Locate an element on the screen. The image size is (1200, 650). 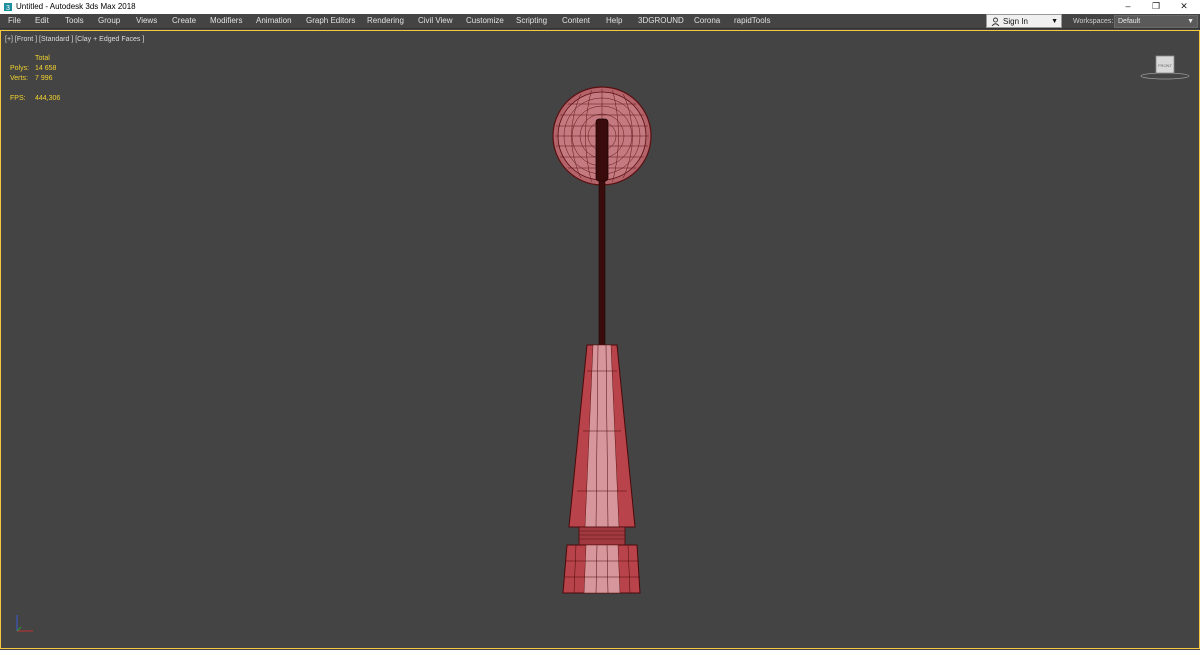
window-title: Untitled - Autodesk 3ds Max 2018 is located at coordinates (76, 6).